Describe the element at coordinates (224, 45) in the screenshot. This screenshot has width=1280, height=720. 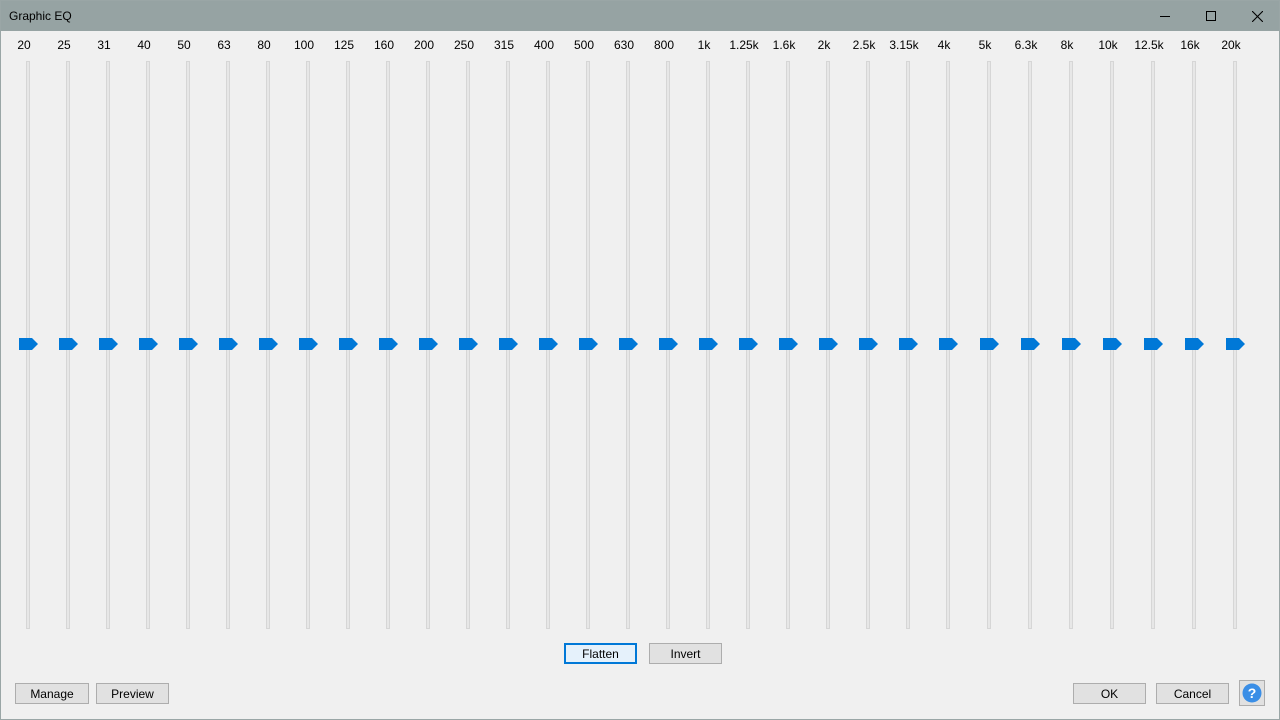
I see `band-label: 63` at that location.